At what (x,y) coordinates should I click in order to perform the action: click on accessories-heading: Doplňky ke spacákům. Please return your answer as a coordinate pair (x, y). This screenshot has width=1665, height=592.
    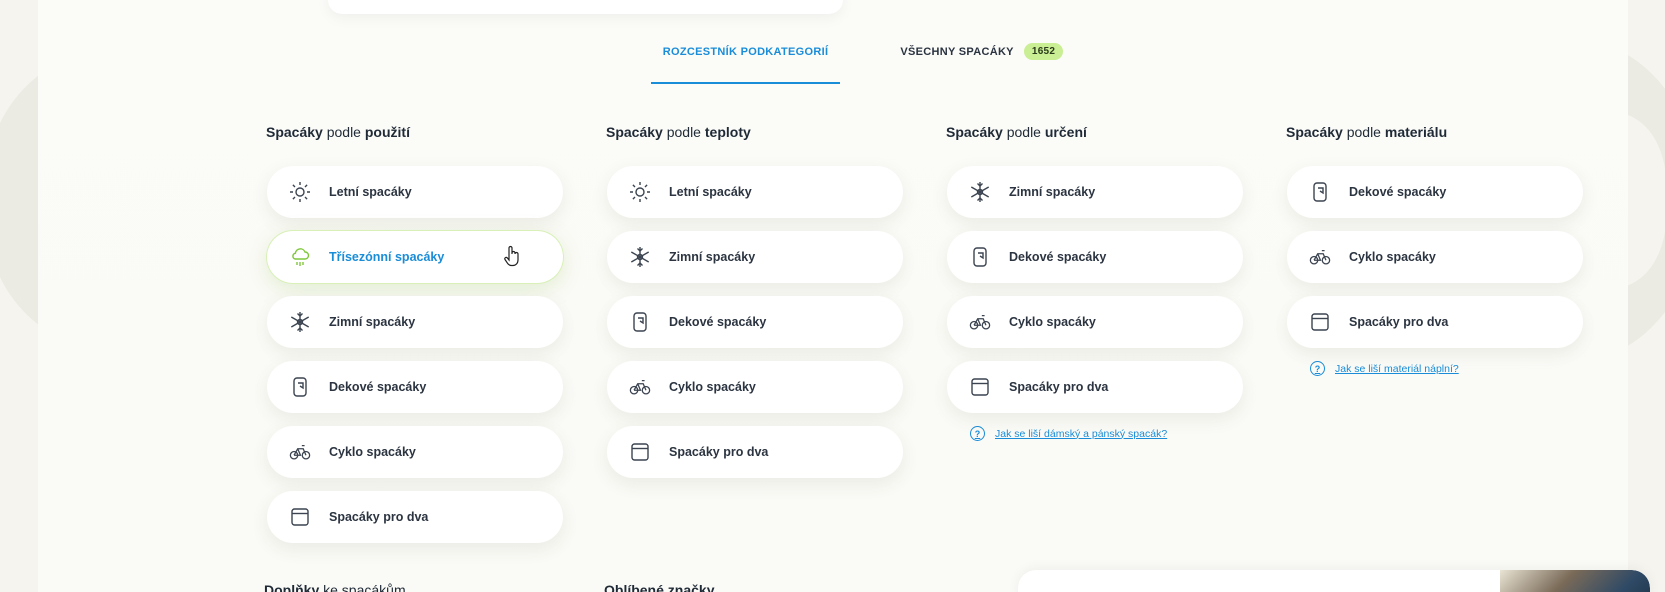
    Looking at the image, I should click on (335, 587).